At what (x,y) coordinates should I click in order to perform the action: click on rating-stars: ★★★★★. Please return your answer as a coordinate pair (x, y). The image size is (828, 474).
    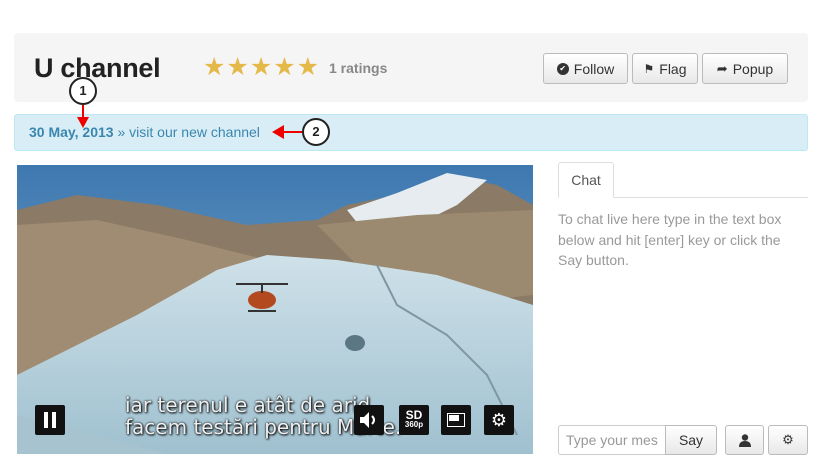
    Looking at the image, I should click on (261, 67).